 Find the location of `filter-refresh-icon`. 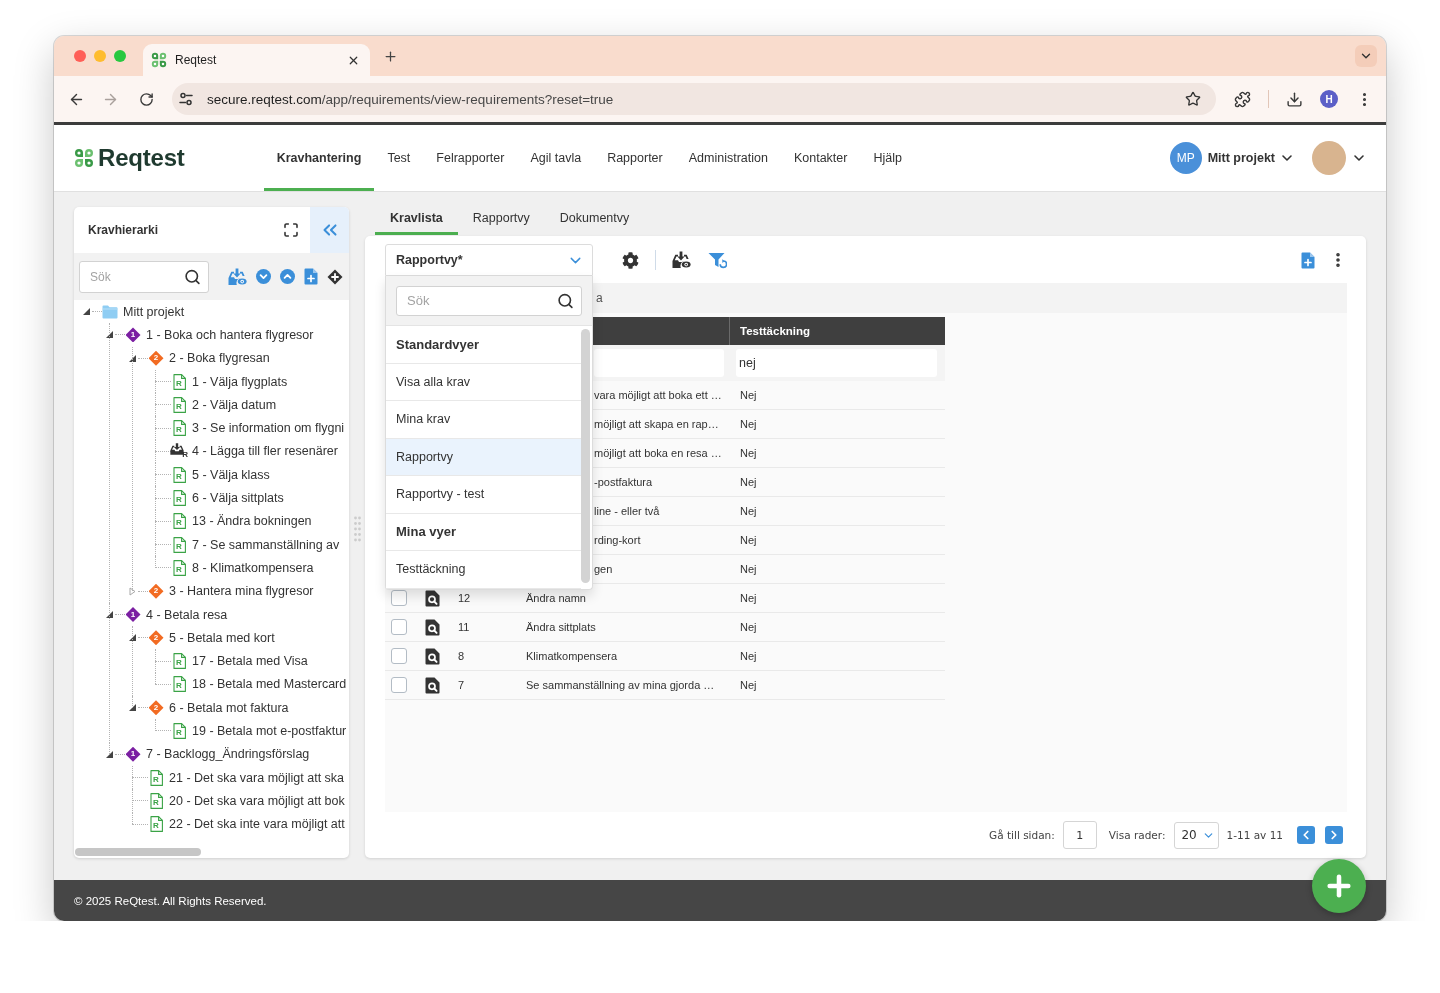

filter-refresh-icon is located at coordinates (717, 260).